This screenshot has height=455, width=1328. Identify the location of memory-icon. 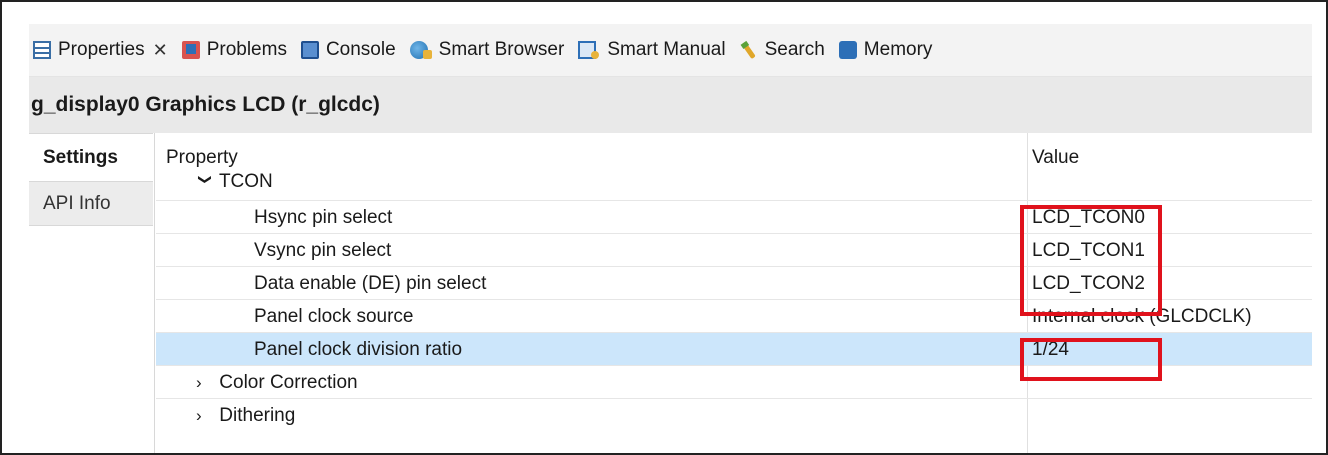
(847, 50).